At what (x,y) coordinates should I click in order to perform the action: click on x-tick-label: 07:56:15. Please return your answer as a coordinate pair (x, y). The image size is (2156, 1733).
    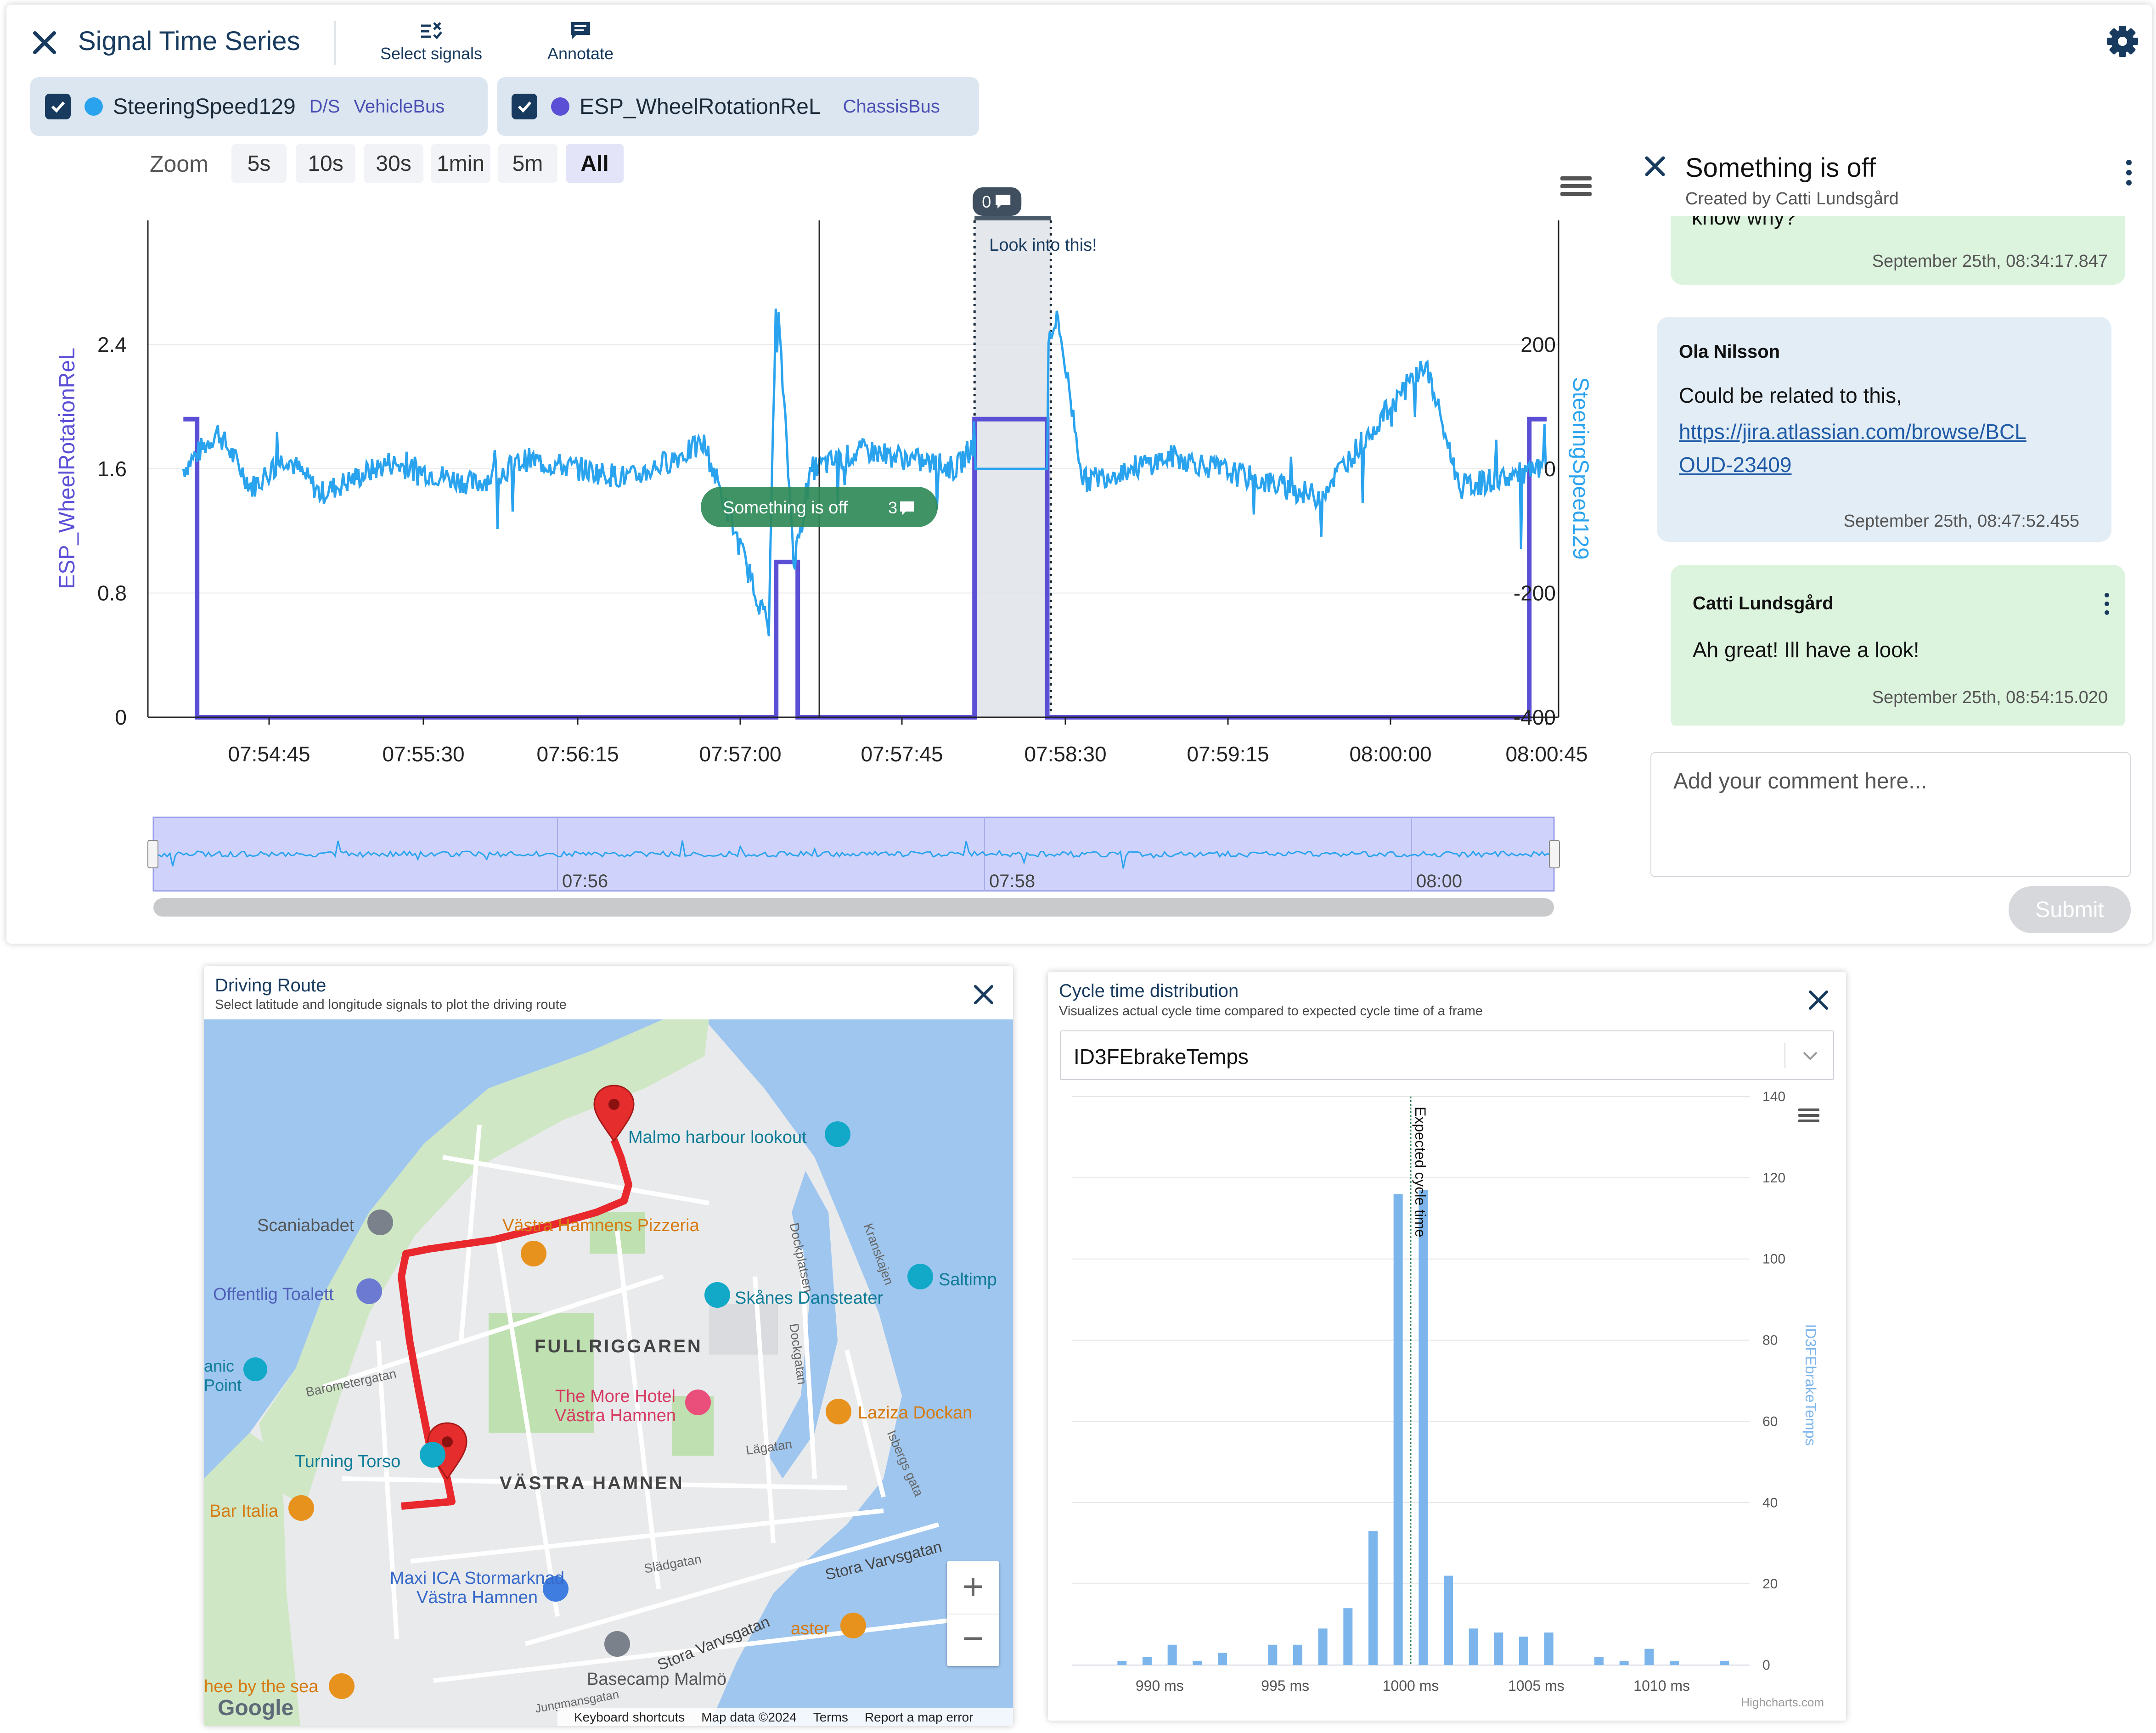
    Looking at the image, I should click on (577, 754).